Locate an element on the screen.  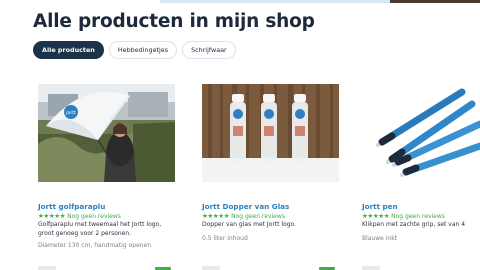
tab-hebbedingetjes: Hebbedingetjes is located at coordinates (143, 50).